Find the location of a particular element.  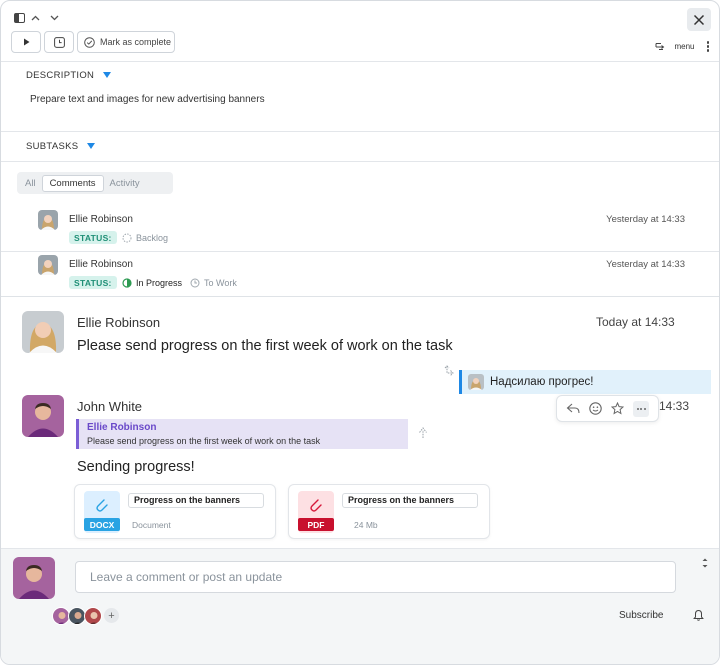

subtasks-header: SUBTASKS is located at coordinates (61, 146).